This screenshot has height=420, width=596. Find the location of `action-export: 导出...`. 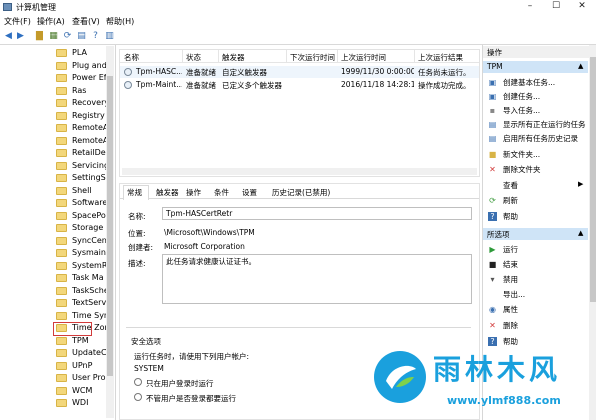

action-export: 导出... is located at coordinates (535, 294).